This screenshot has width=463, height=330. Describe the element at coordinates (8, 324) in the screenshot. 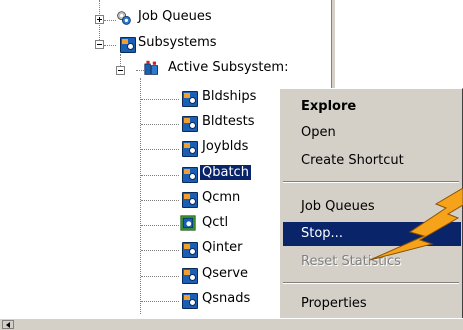

I see `scroll-left-button` at that location.